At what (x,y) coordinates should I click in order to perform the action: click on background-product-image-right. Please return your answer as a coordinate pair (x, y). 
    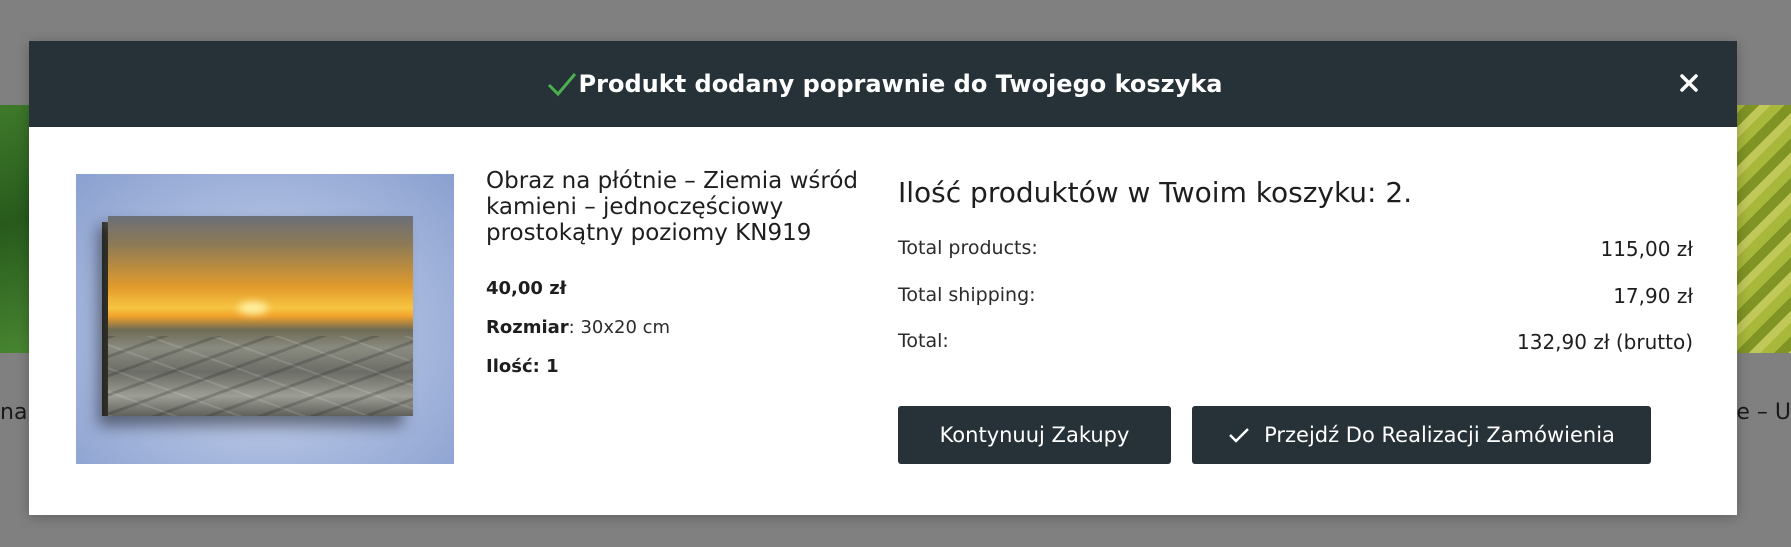
    Looking at the image, I should click on (1761, 229).